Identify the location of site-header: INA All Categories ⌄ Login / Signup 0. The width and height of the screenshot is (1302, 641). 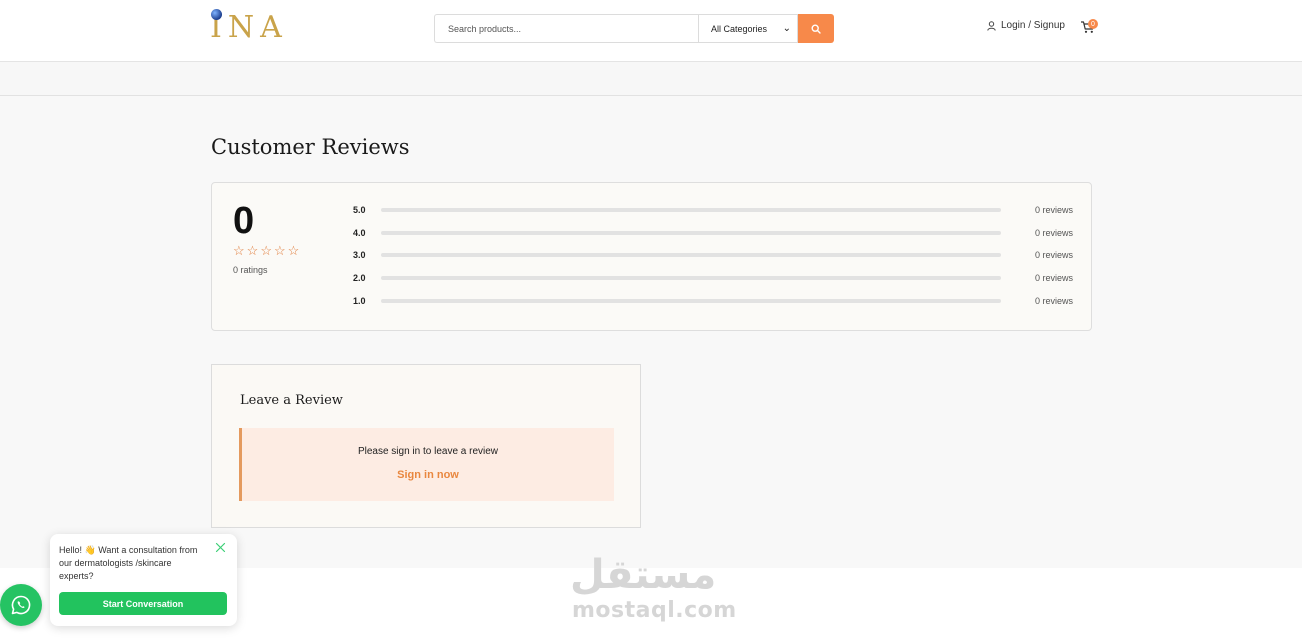
(651, 31).